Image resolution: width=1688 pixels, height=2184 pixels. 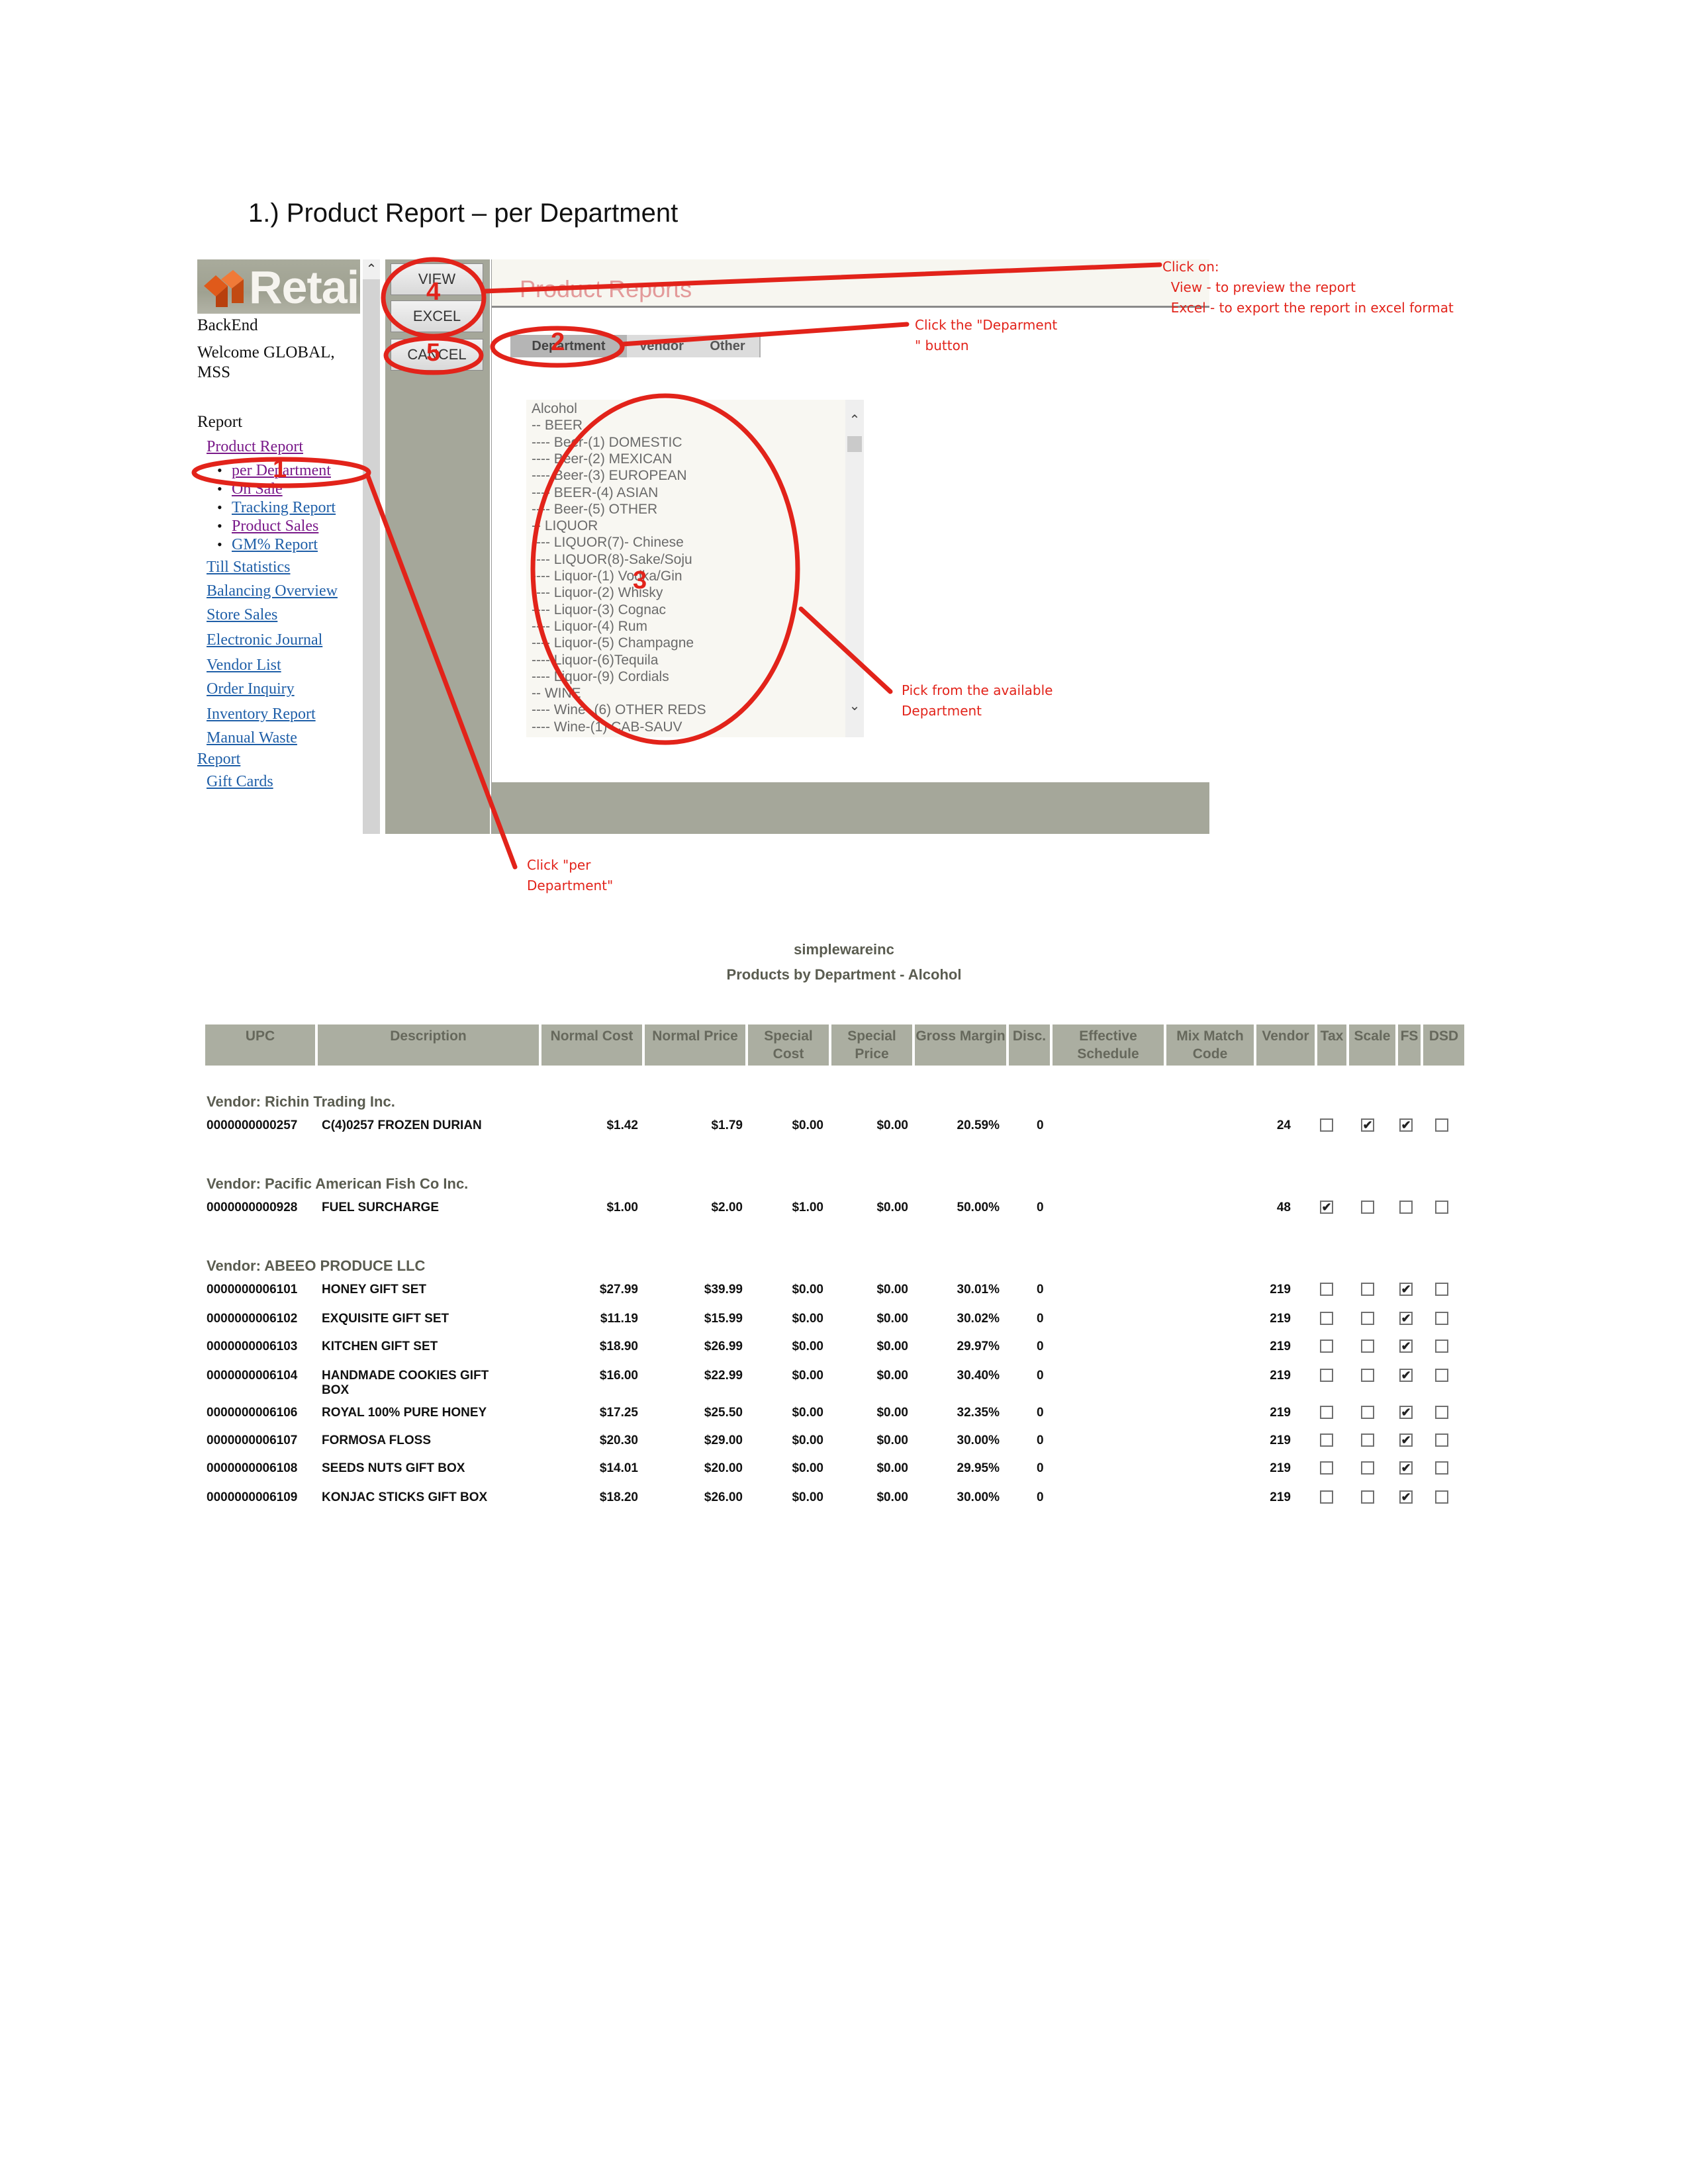 What do you see at coordinates (723, 1290) in the screenshot?
I see `table-cell: $39.99` at bounding box center [723, 1290].